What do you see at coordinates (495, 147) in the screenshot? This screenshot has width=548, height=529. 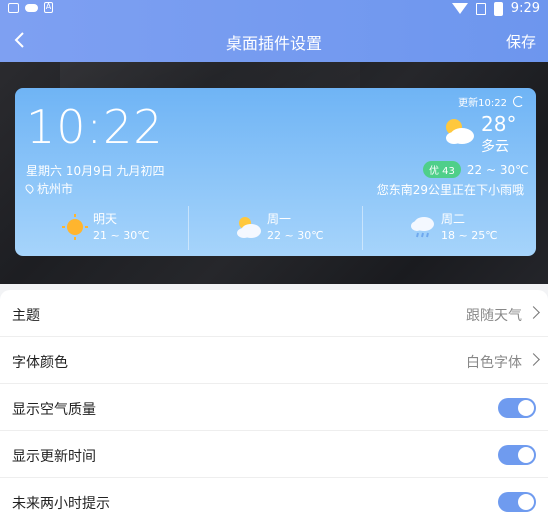 I see `current-condition: 多云` at bounding box center [495, 147].